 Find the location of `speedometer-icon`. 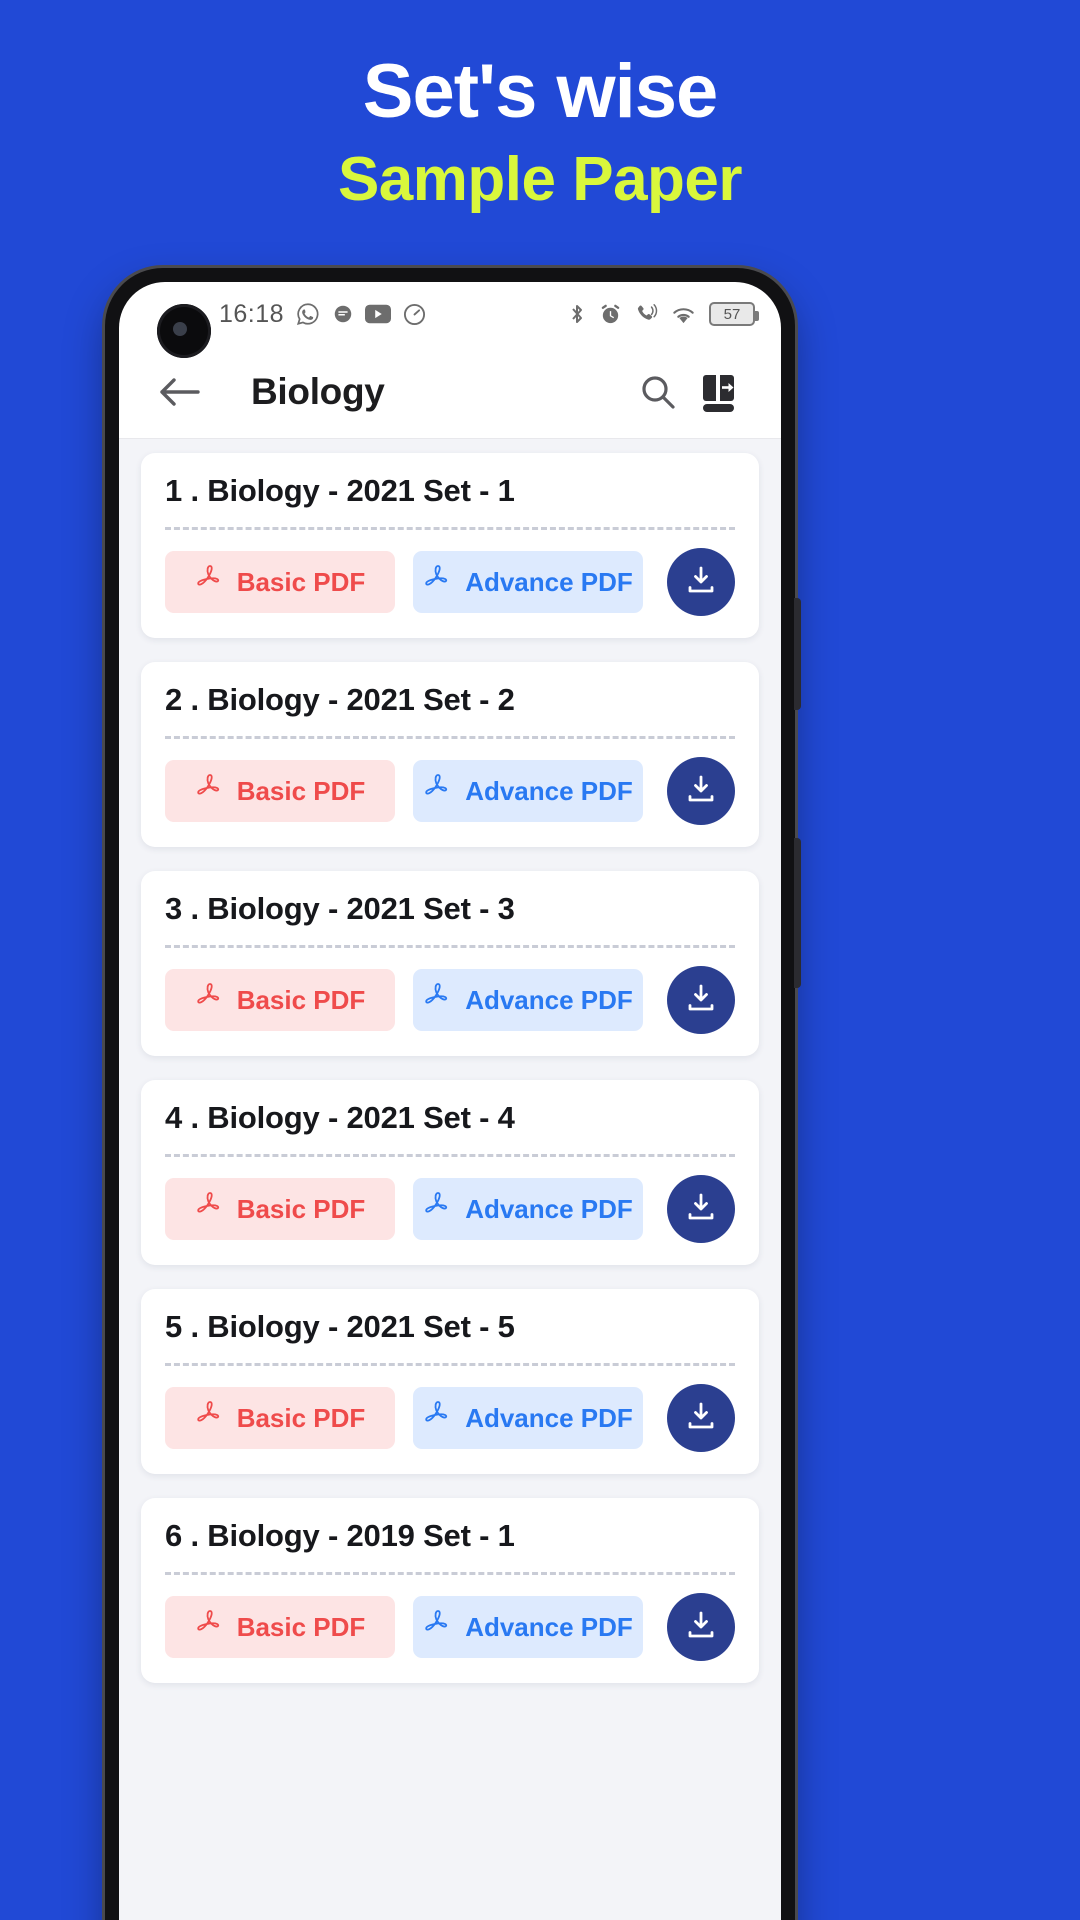

speedometer-icon is located at coordinates (414, 314).